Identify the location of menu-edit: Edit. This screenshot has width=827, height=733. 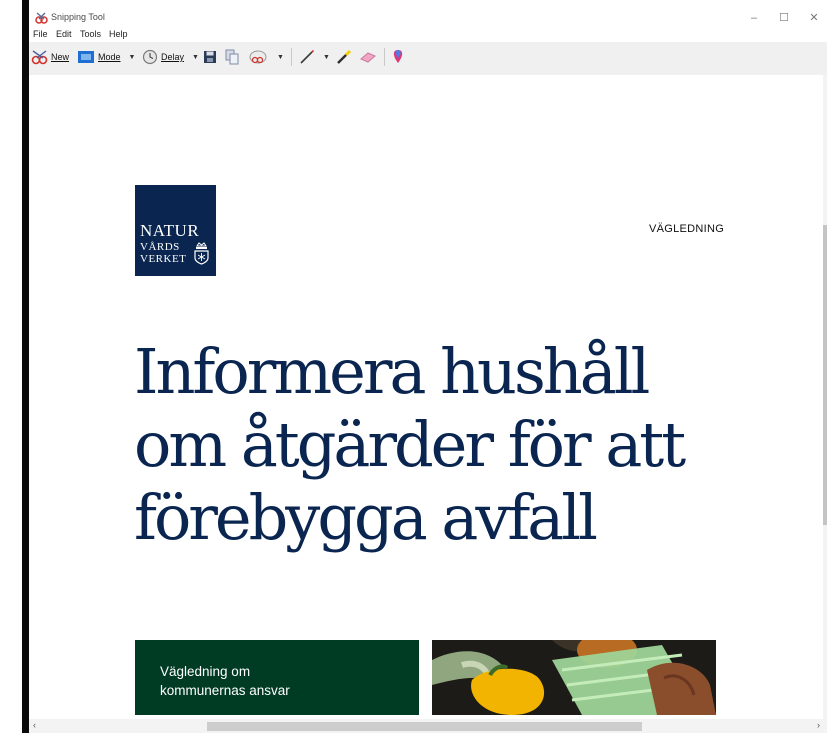
(64, 34).